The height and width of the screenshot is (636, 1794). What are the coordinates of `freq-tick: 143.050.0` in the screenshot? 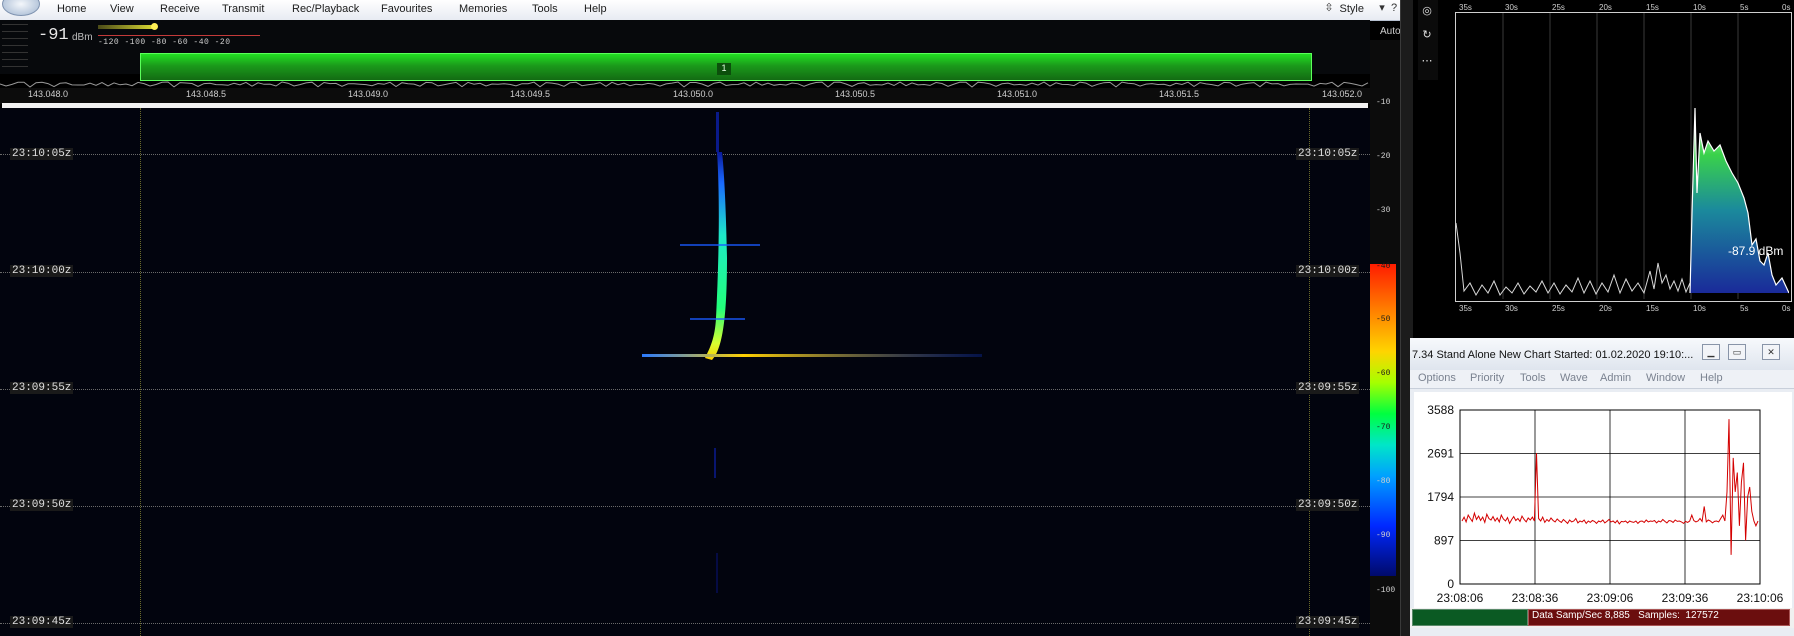 It's located at (693, 94).